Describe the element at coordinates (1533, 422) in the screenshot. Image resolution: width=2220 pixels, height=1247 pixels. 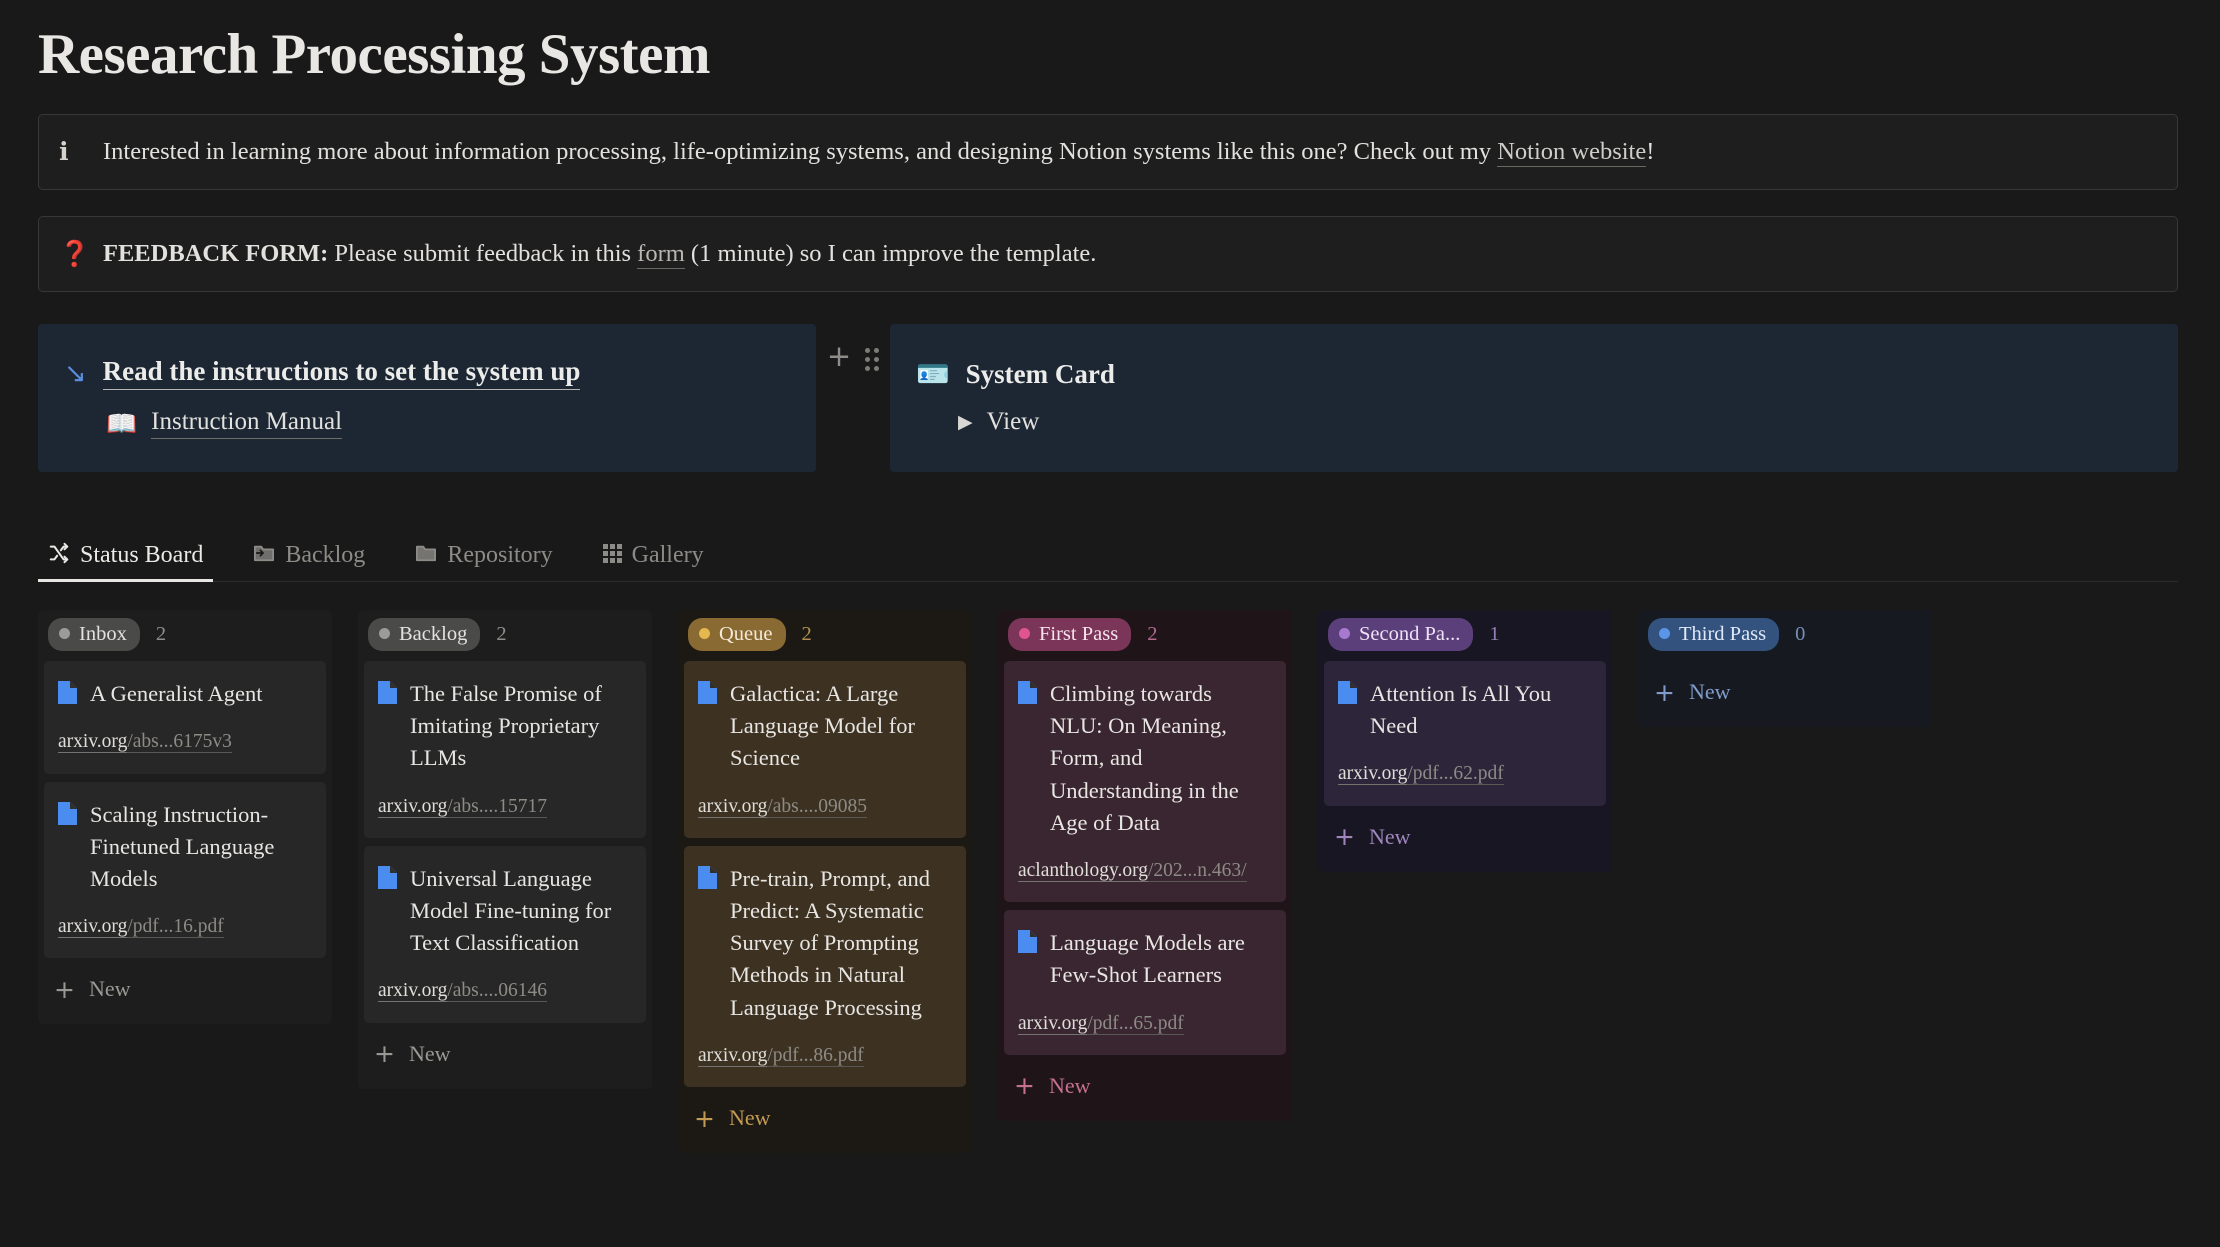
I see `system-card-toggle-row: ▶ View` at that location.